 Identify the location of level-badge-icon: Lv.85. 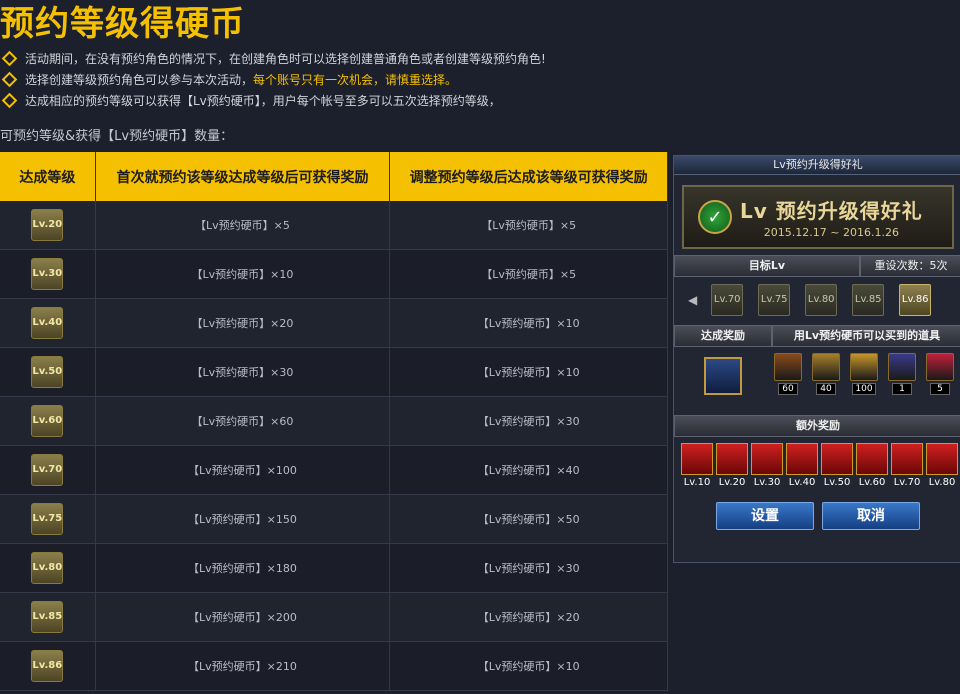
(47, 617).